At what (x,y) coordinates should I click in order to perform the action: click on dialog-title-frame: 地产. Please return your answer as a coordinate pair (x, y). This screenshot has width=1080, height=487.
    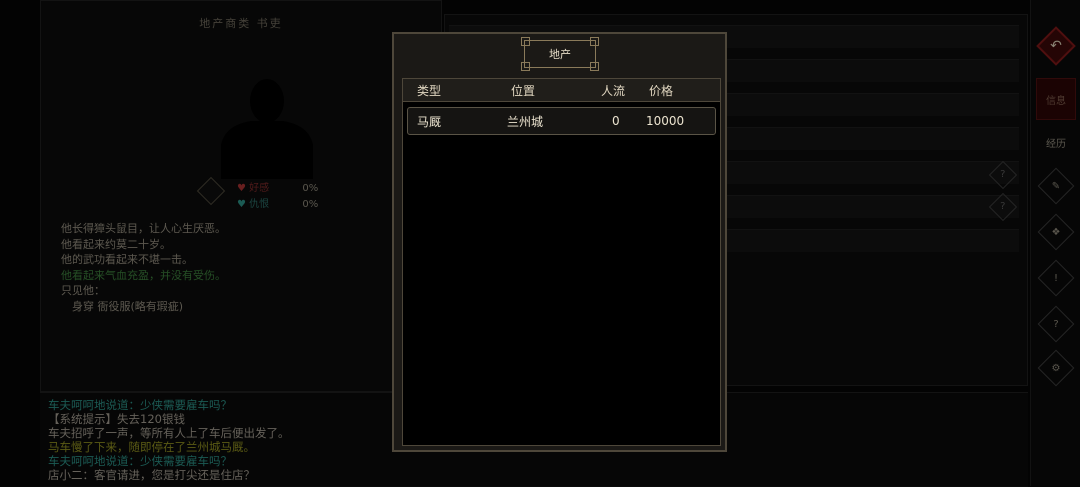
    Looking at the image, I should click on (560, 54).